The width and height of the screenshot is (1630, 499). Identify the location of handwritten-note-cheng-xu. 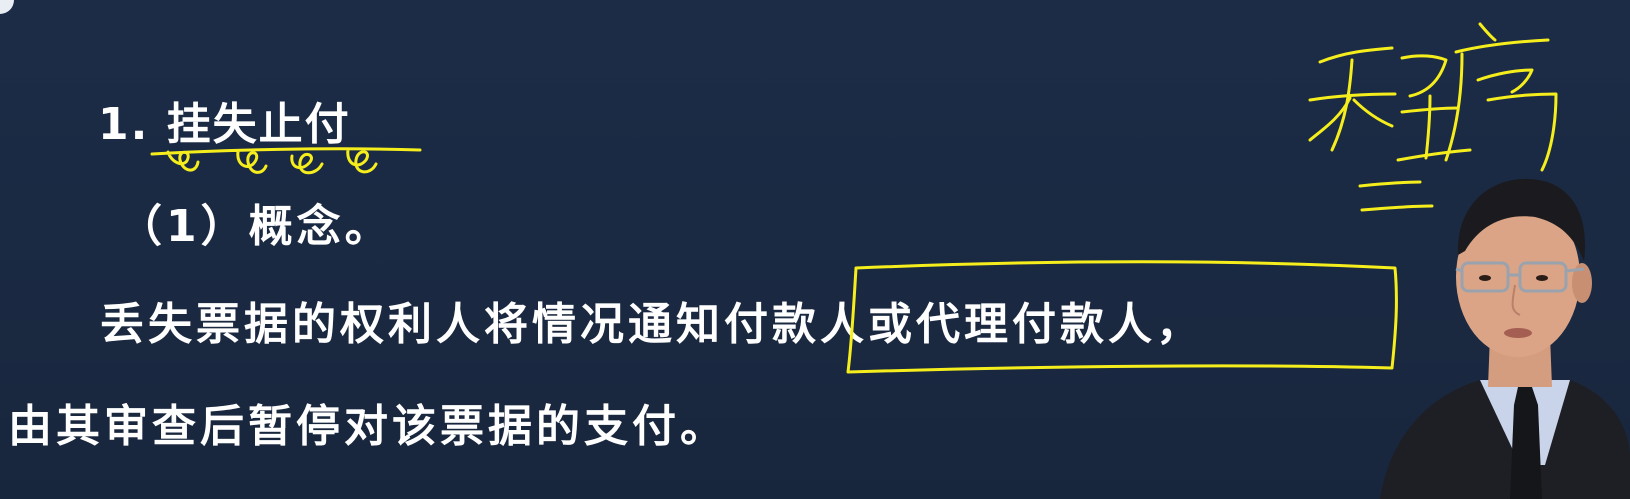
(1433, 97).